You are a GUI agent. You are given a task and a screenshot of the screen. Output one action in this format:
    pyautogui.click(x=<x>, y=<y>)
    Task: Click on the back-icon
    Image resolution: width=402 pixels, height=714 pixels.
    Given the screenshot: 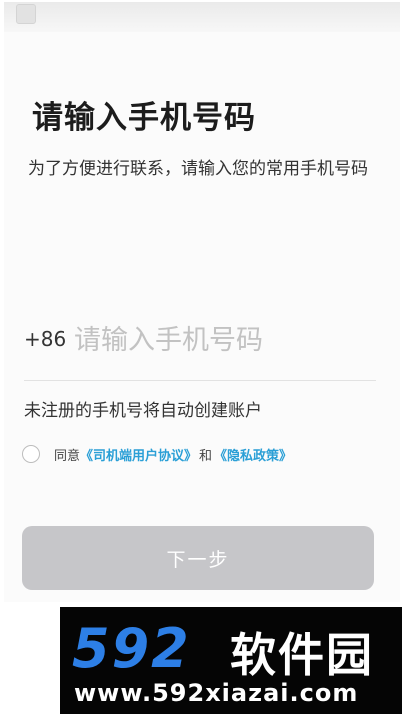 What is the action you would take?
    pyautogui.click(x=26, y=14)
    